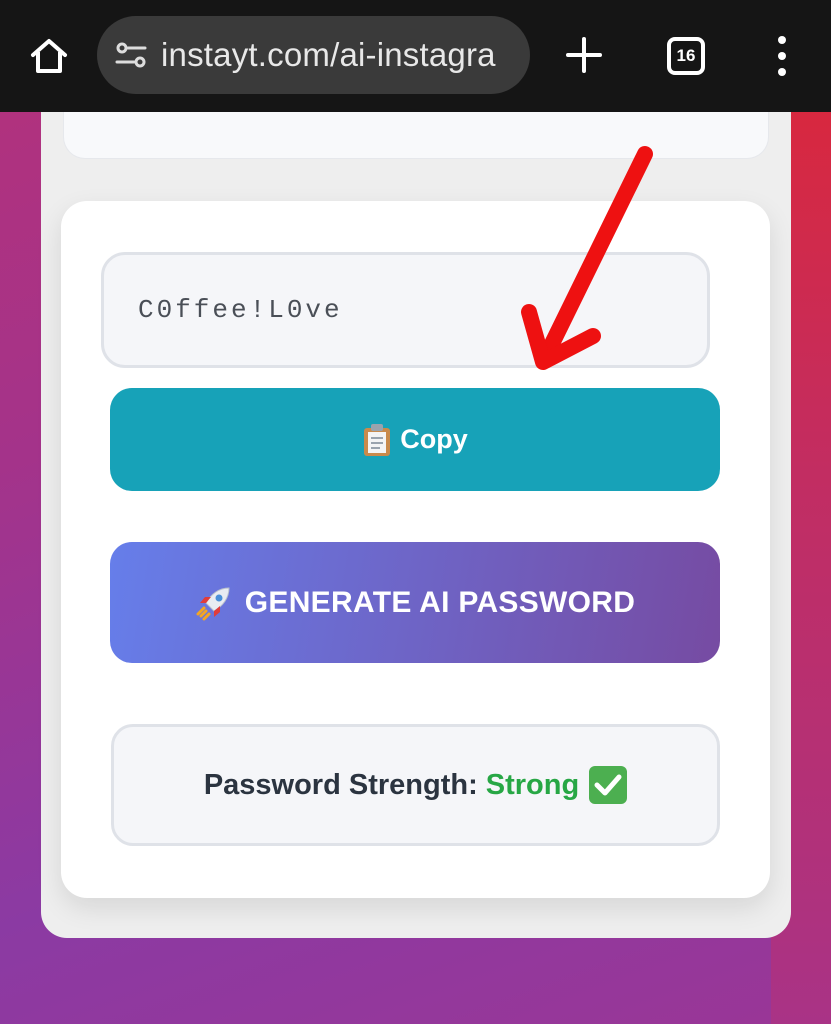  I want to click on generate-button-label: GENERATE AI PASSWORD, so click(440, 602).